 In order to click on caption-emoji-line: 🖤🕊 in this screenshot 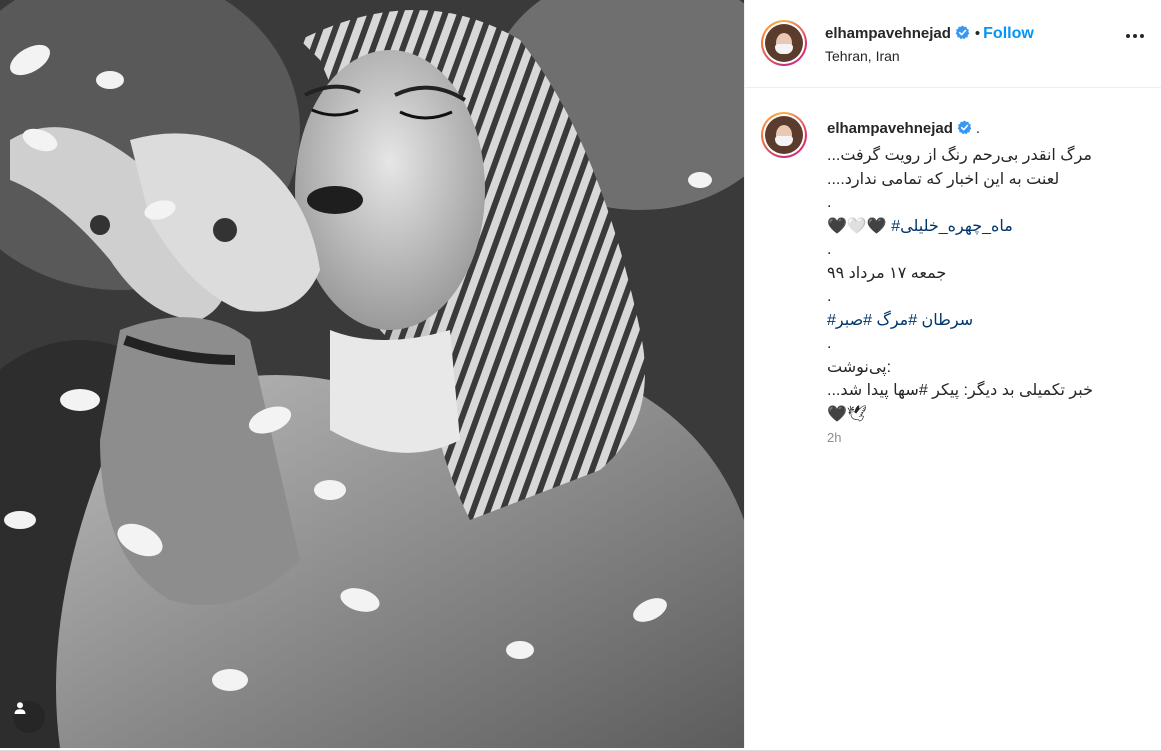, I will do `click(847, 414)`.